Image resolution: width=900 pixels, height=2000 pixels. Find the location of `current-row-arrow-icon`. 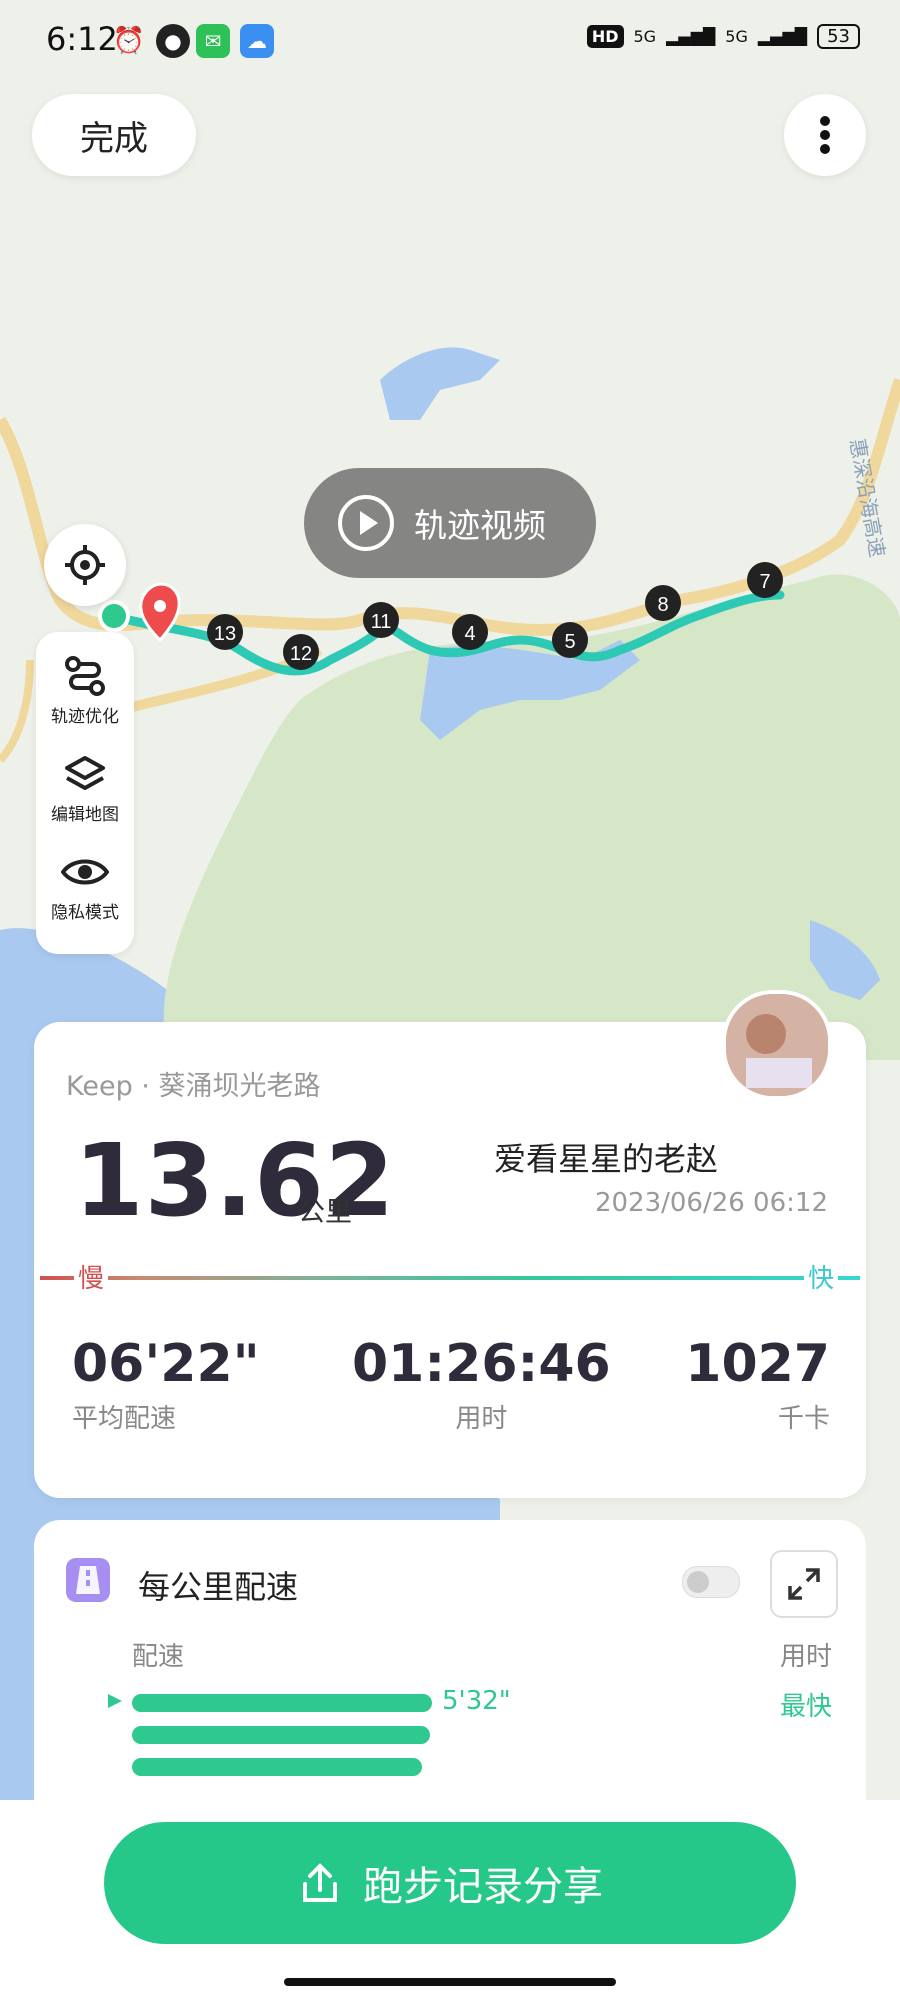

current-row-arrow-icon is located at coordinates (115, 1701).